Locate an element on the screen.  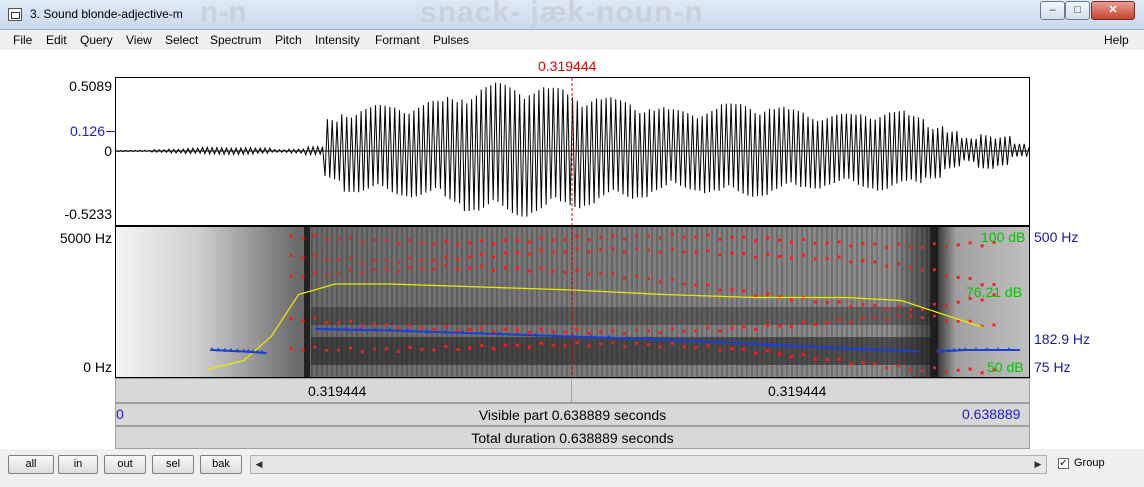
zoom-back-button: bak is located at coordinates (221, 464).